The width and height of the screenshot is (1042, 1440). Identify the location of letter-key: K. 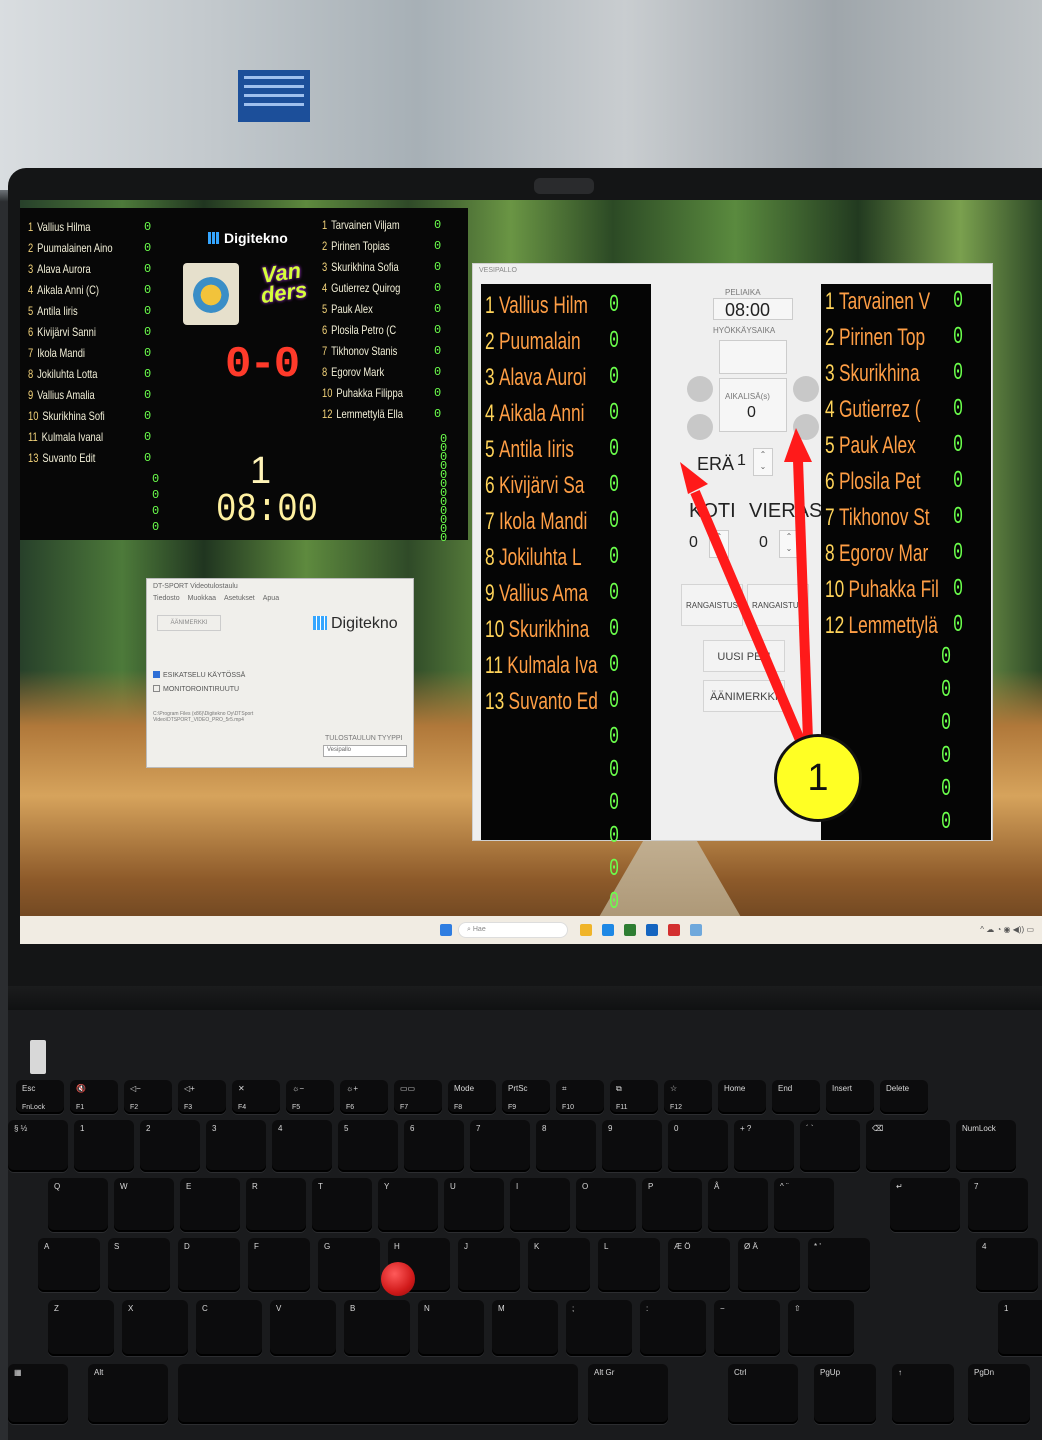
(559, 1265).